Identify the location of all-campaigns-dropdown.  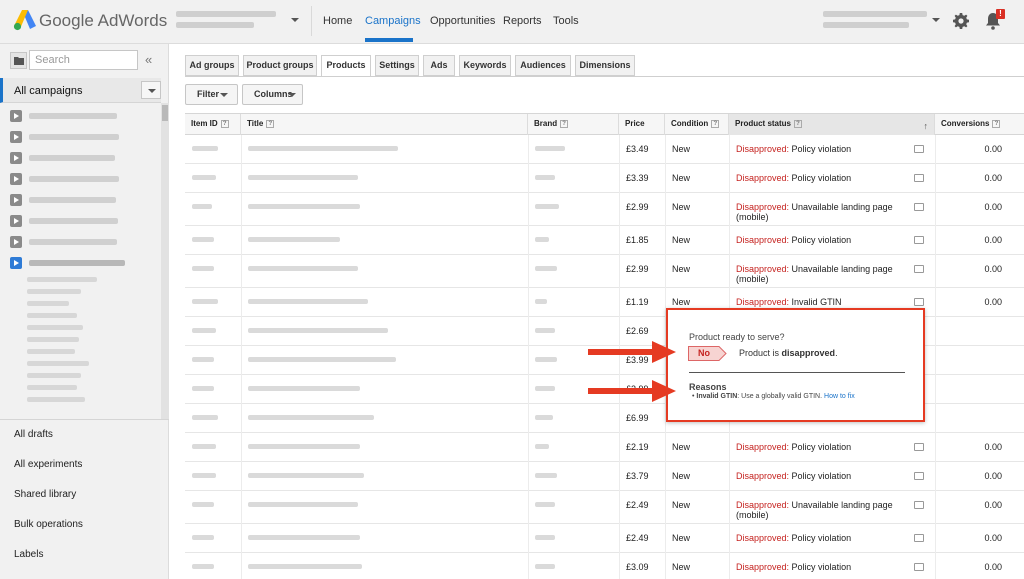
(151, 90).